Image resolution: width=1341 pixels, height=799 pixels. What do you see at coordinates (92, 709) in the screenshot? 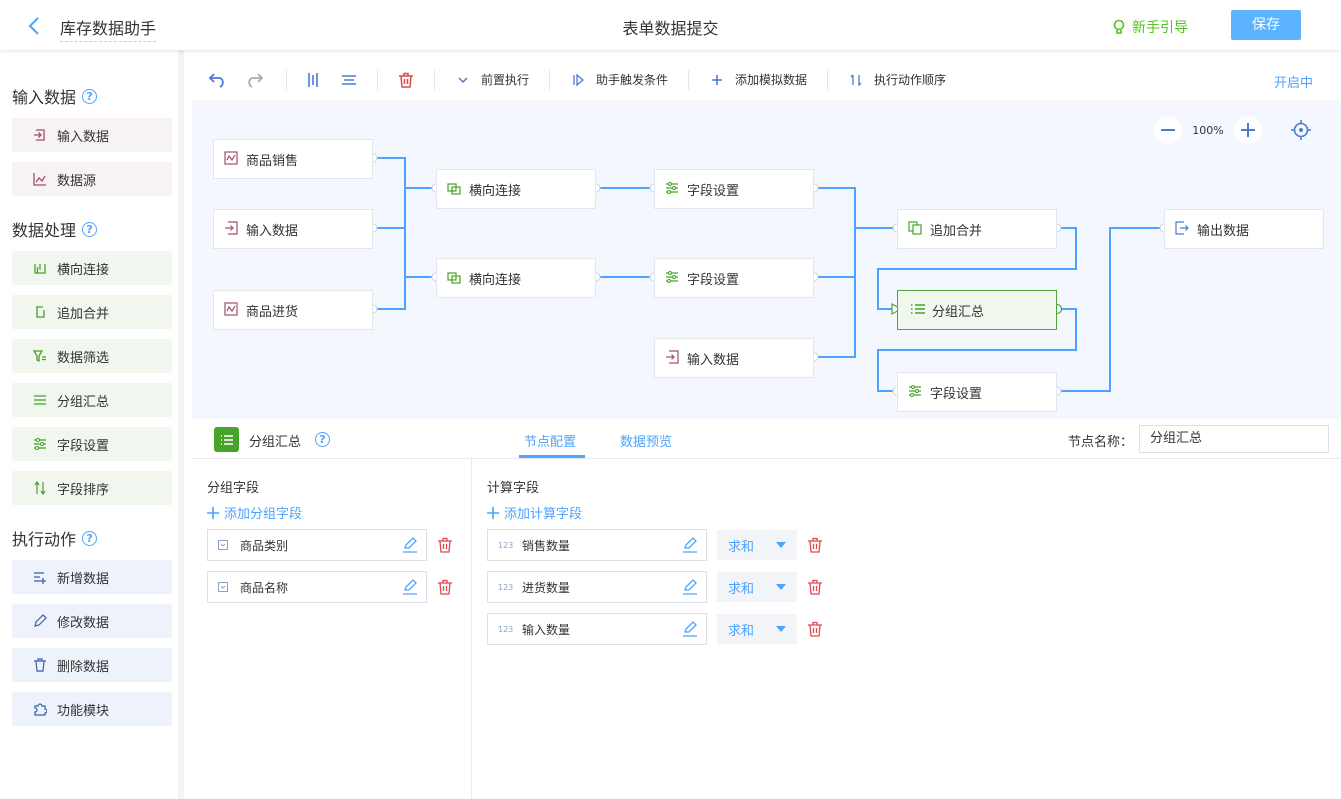
I see `sidebar-item-module: 功能模块` at bounding box center [92, 709].